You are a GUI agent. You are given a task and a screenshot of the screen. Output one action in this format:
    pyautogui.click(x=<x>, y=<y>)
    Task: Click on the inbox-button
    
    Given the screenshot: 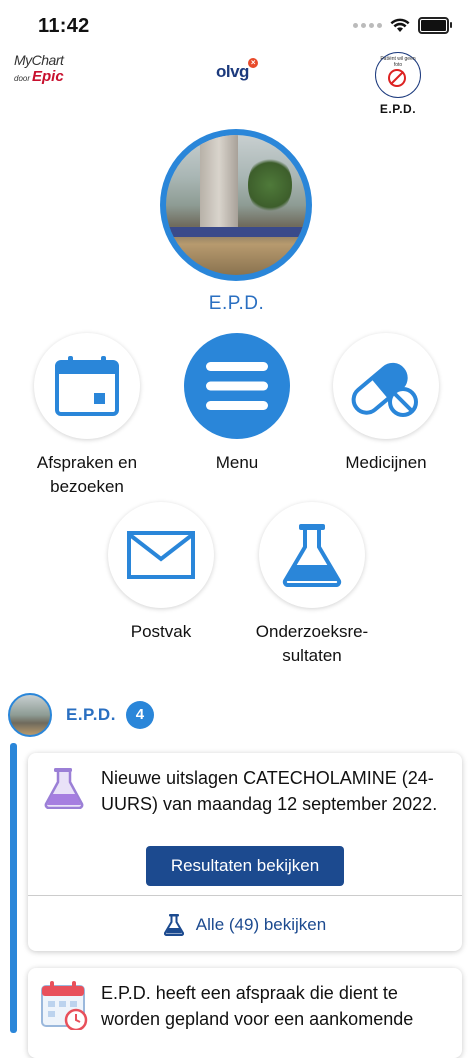 What is the action you would take?
    pyautogui.click(x=161, y=555)
    